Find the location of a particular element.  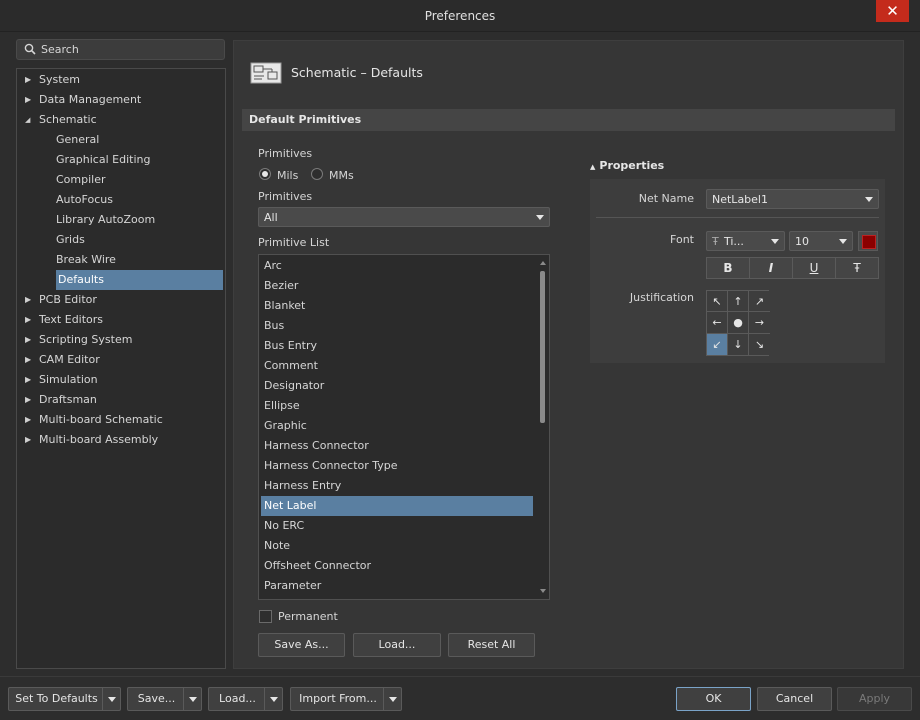

italic-button: I is located at coordinates (771, 268).